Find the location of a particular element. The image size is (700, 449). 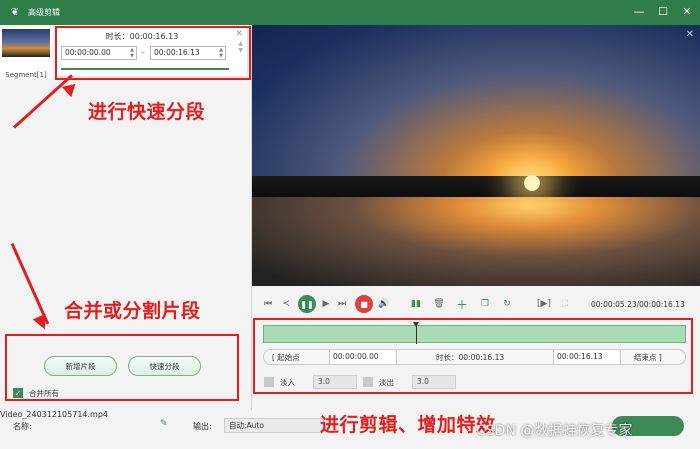

delete-icon: 🗑 is located at coordinates (439, 304).